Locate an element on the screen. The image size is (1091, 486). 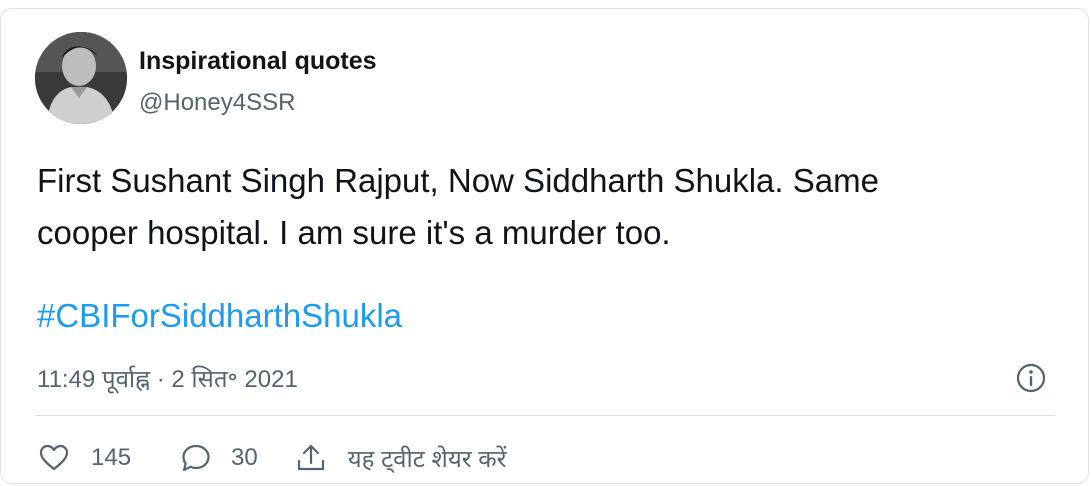
action-bar: 145 30 यह ट्वीट शेयर करें is located at coordinates (271, 458).